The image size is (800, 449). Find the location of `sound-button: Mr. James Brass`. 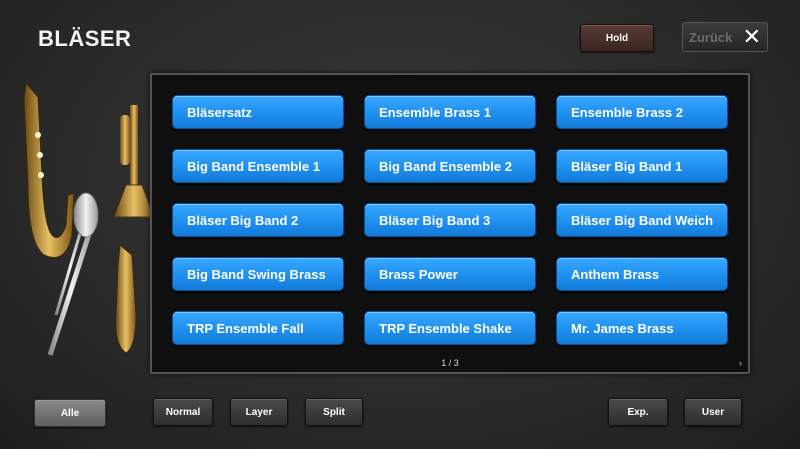

sound-button: Mr. James Brass is located at coordinates (642, 328).